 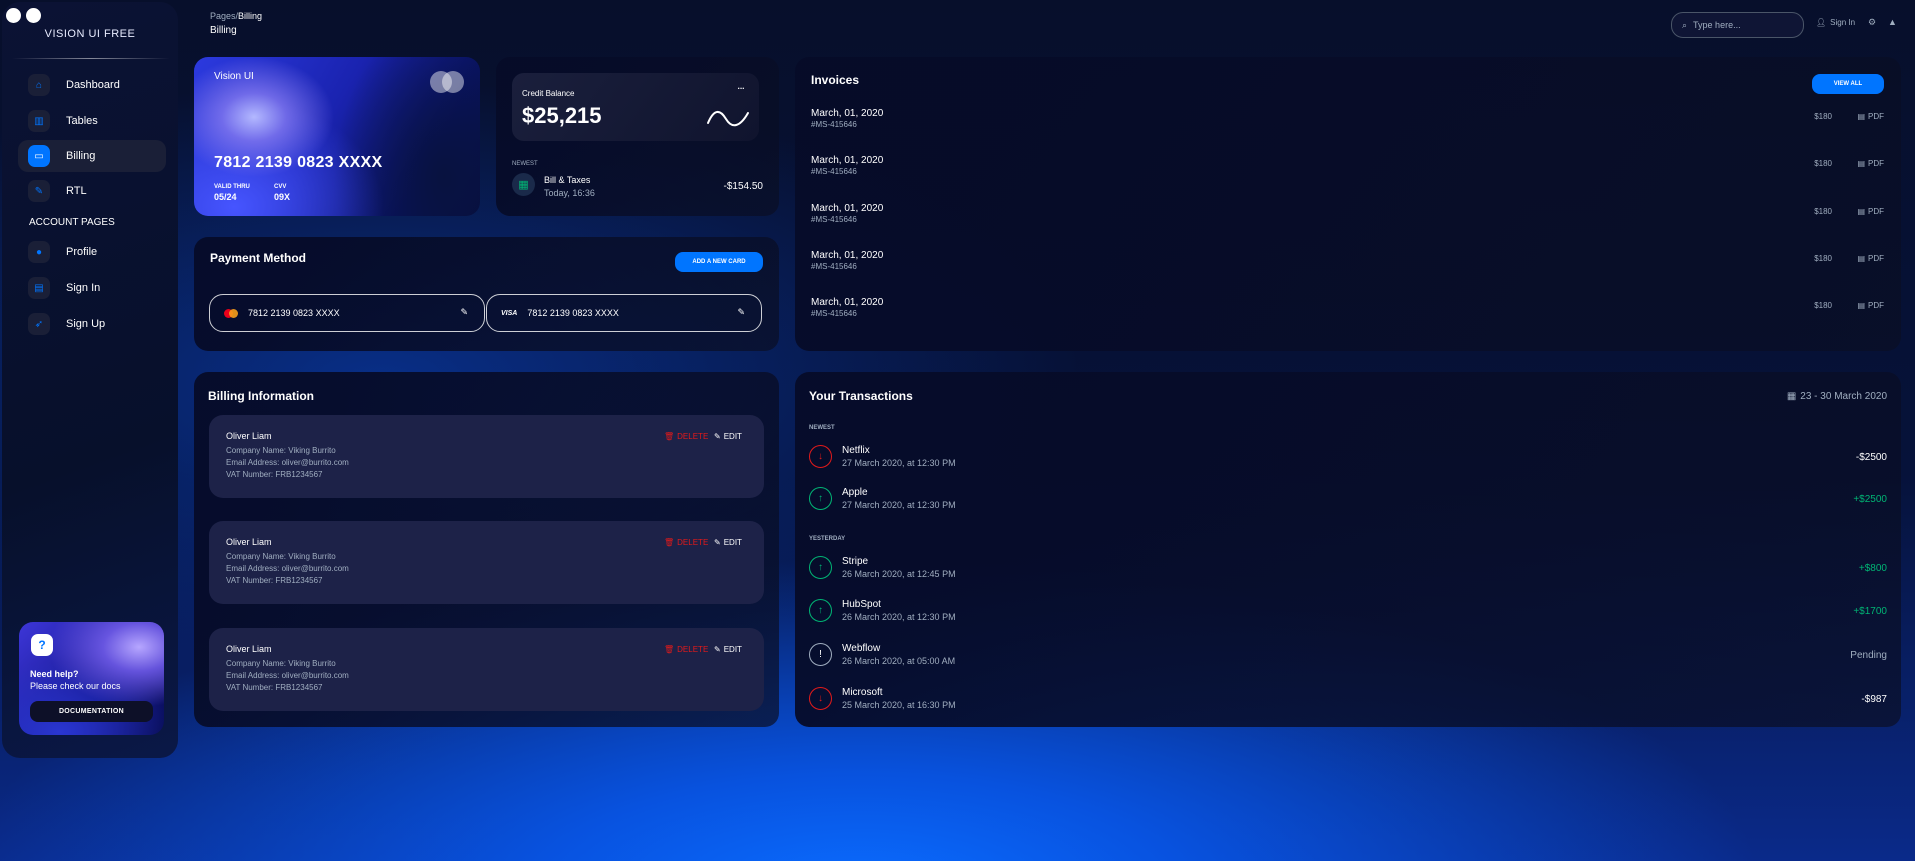 I want to click on bill-amount: -$154.50, so click(x=743, y=186).